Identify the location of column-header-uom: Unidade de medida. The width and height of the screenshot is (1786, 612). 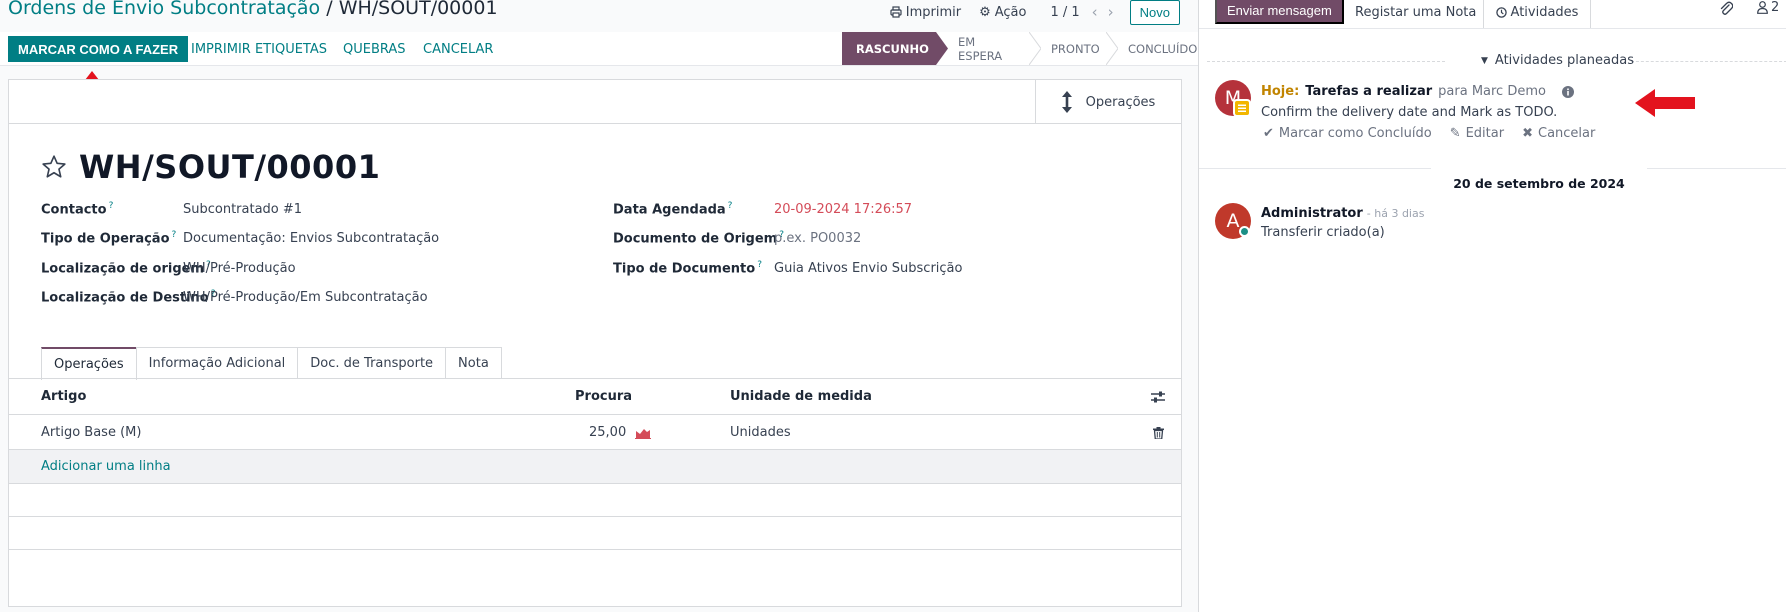
(801, 396).